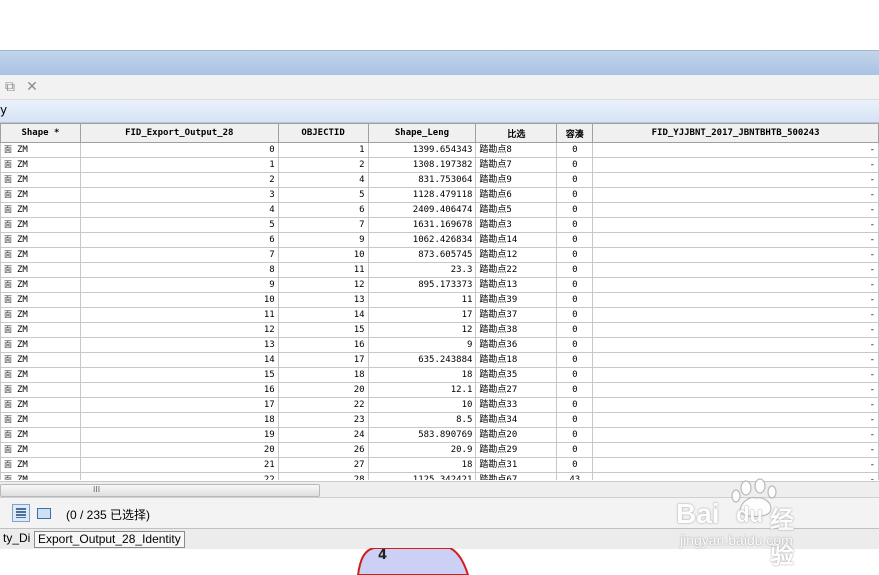  Describe the element at coordinates (109, 539) in the screenshot. I see `tab-export-output-identity: Export_Output_28_Identity` at that location.